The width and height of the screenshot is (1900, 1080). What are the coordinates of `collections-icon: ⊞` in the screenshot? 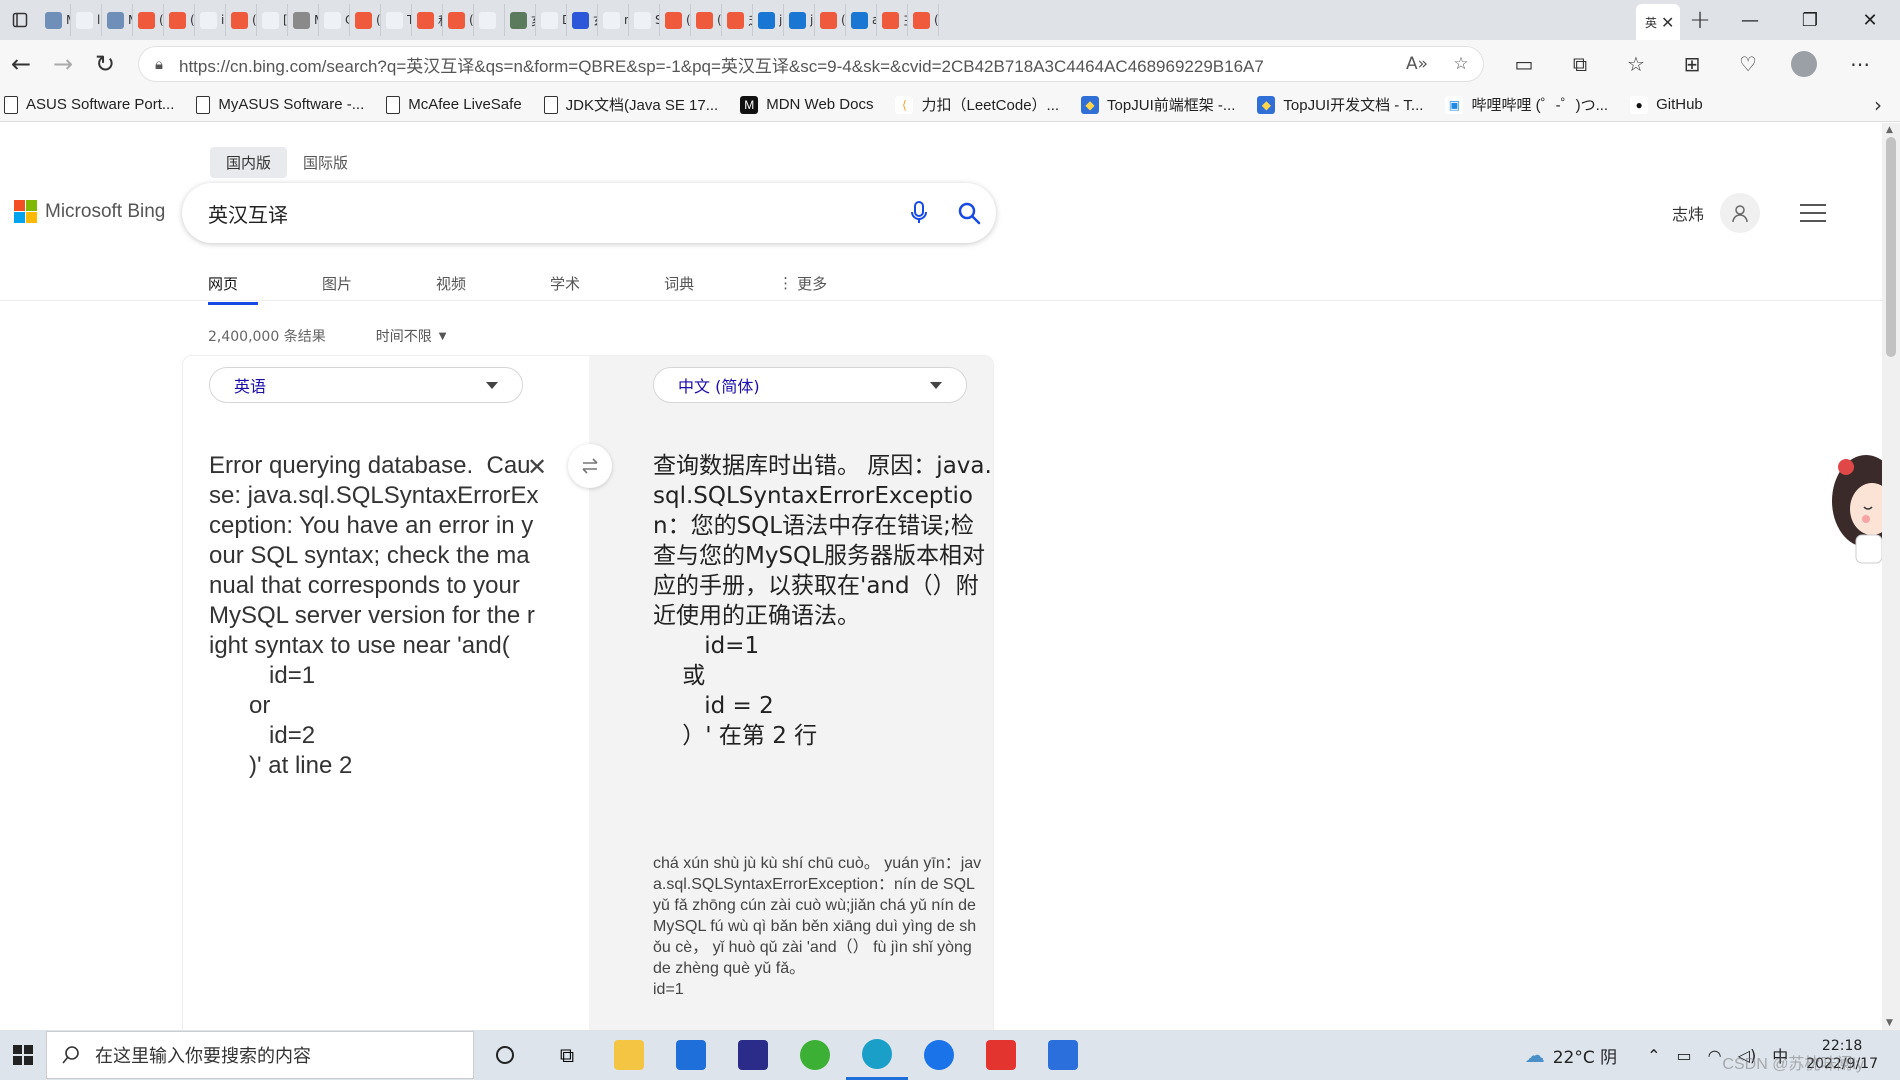 It's located at (1692, 64).